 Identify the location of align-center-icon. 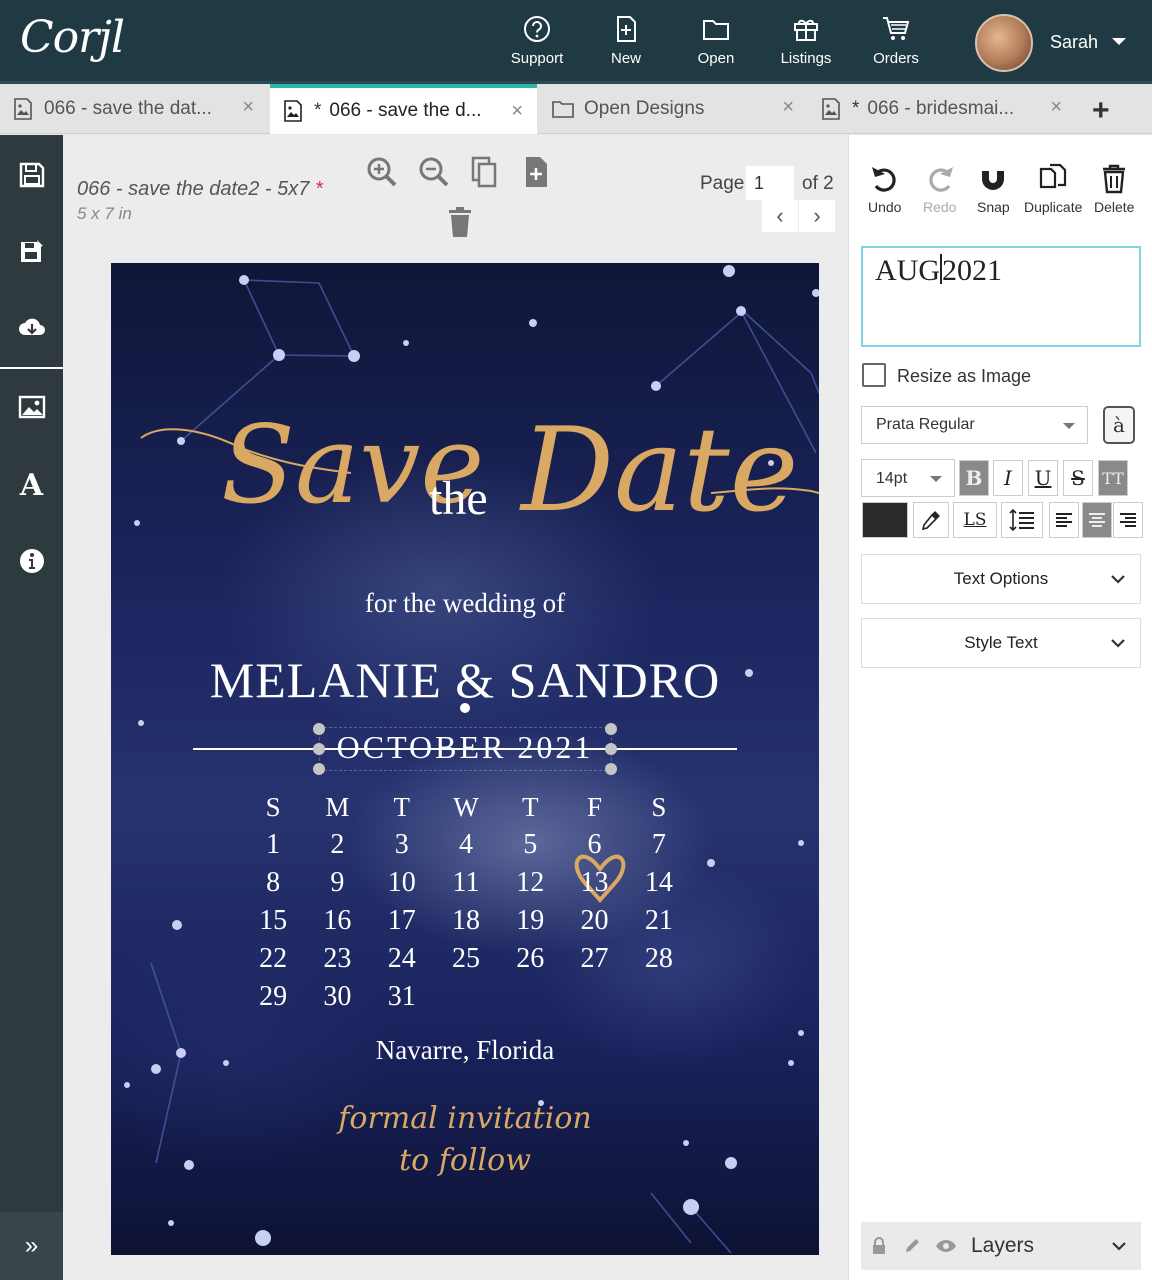
(1097, 520).